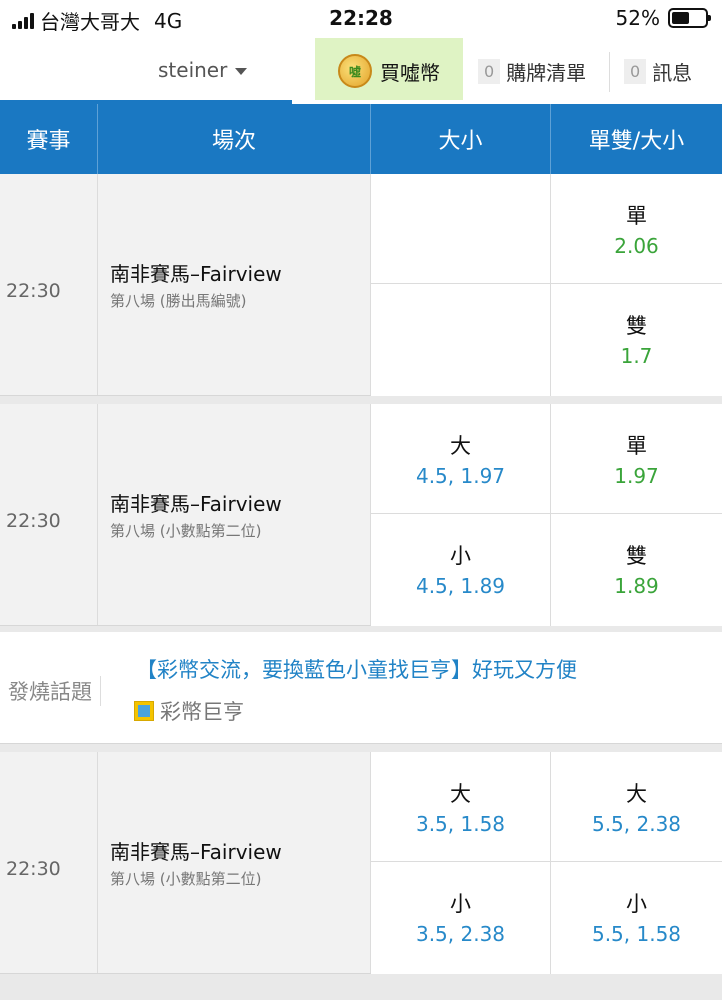  What do you see at coordinates (636, 476) in the screenshot?
I see `odds-value: 1.97` at bounding box center [636, 476].